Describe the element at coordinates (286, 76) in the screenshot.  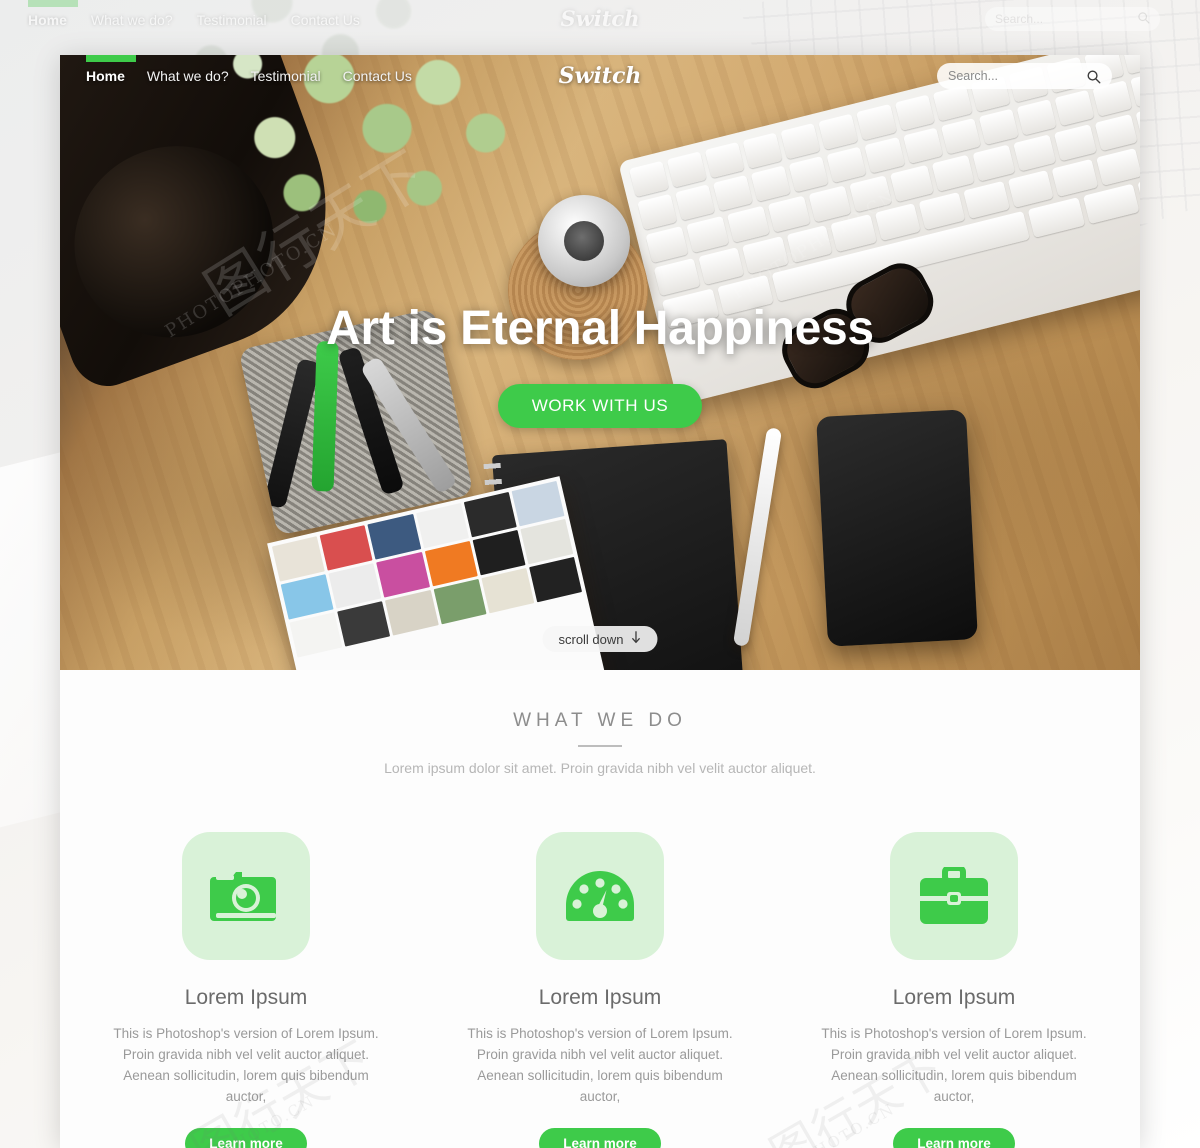
I see `nav-item-testimonial: Testimonial` at that location.